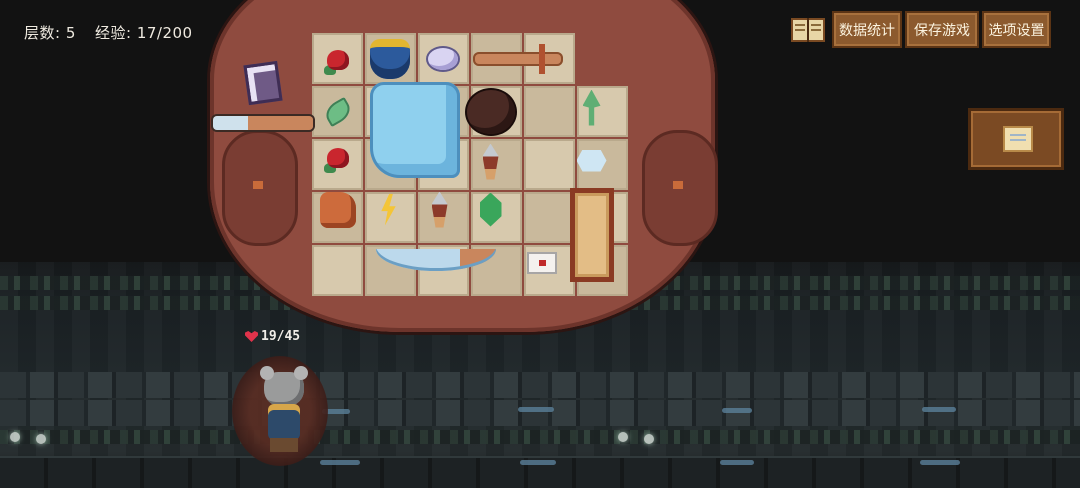  I want to click on emerald-icon, so click(490, 209).